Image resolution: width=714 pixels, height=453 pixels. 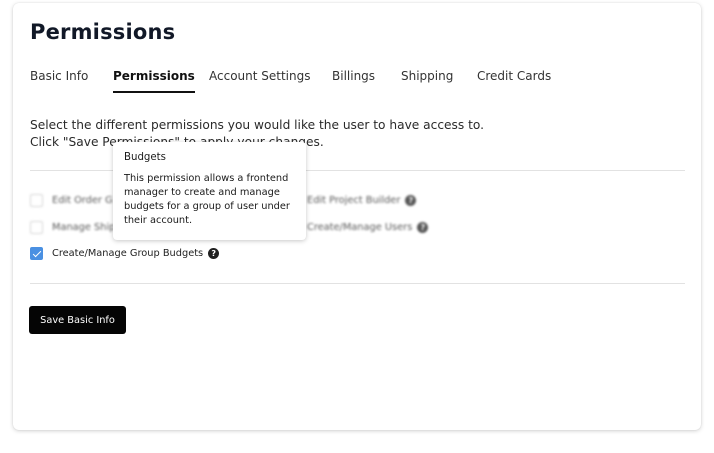 I want to click on permission-create-manage-users: Create/Manage Users ?, so click(x=368, y=227).